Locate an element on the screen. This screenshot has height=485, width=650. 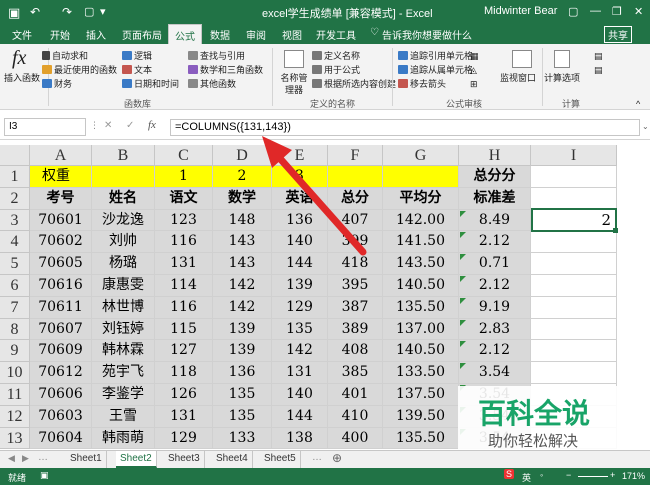
cell-f13: 400 is located at coordinates (355, 438).